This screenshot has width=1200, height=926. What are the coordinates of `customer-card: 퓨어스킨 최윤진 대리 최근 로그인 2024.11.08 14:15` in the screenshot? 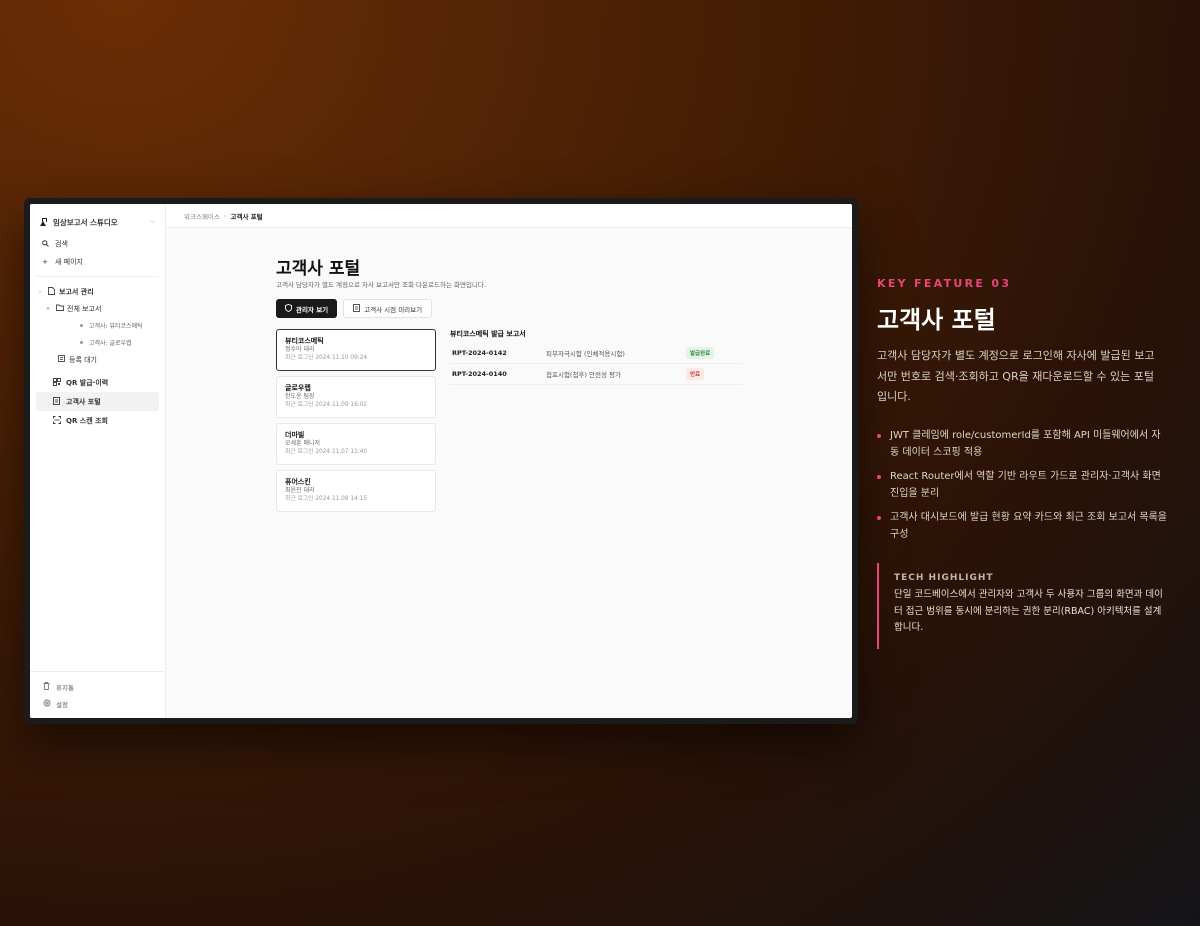 It's located at (356, 491).